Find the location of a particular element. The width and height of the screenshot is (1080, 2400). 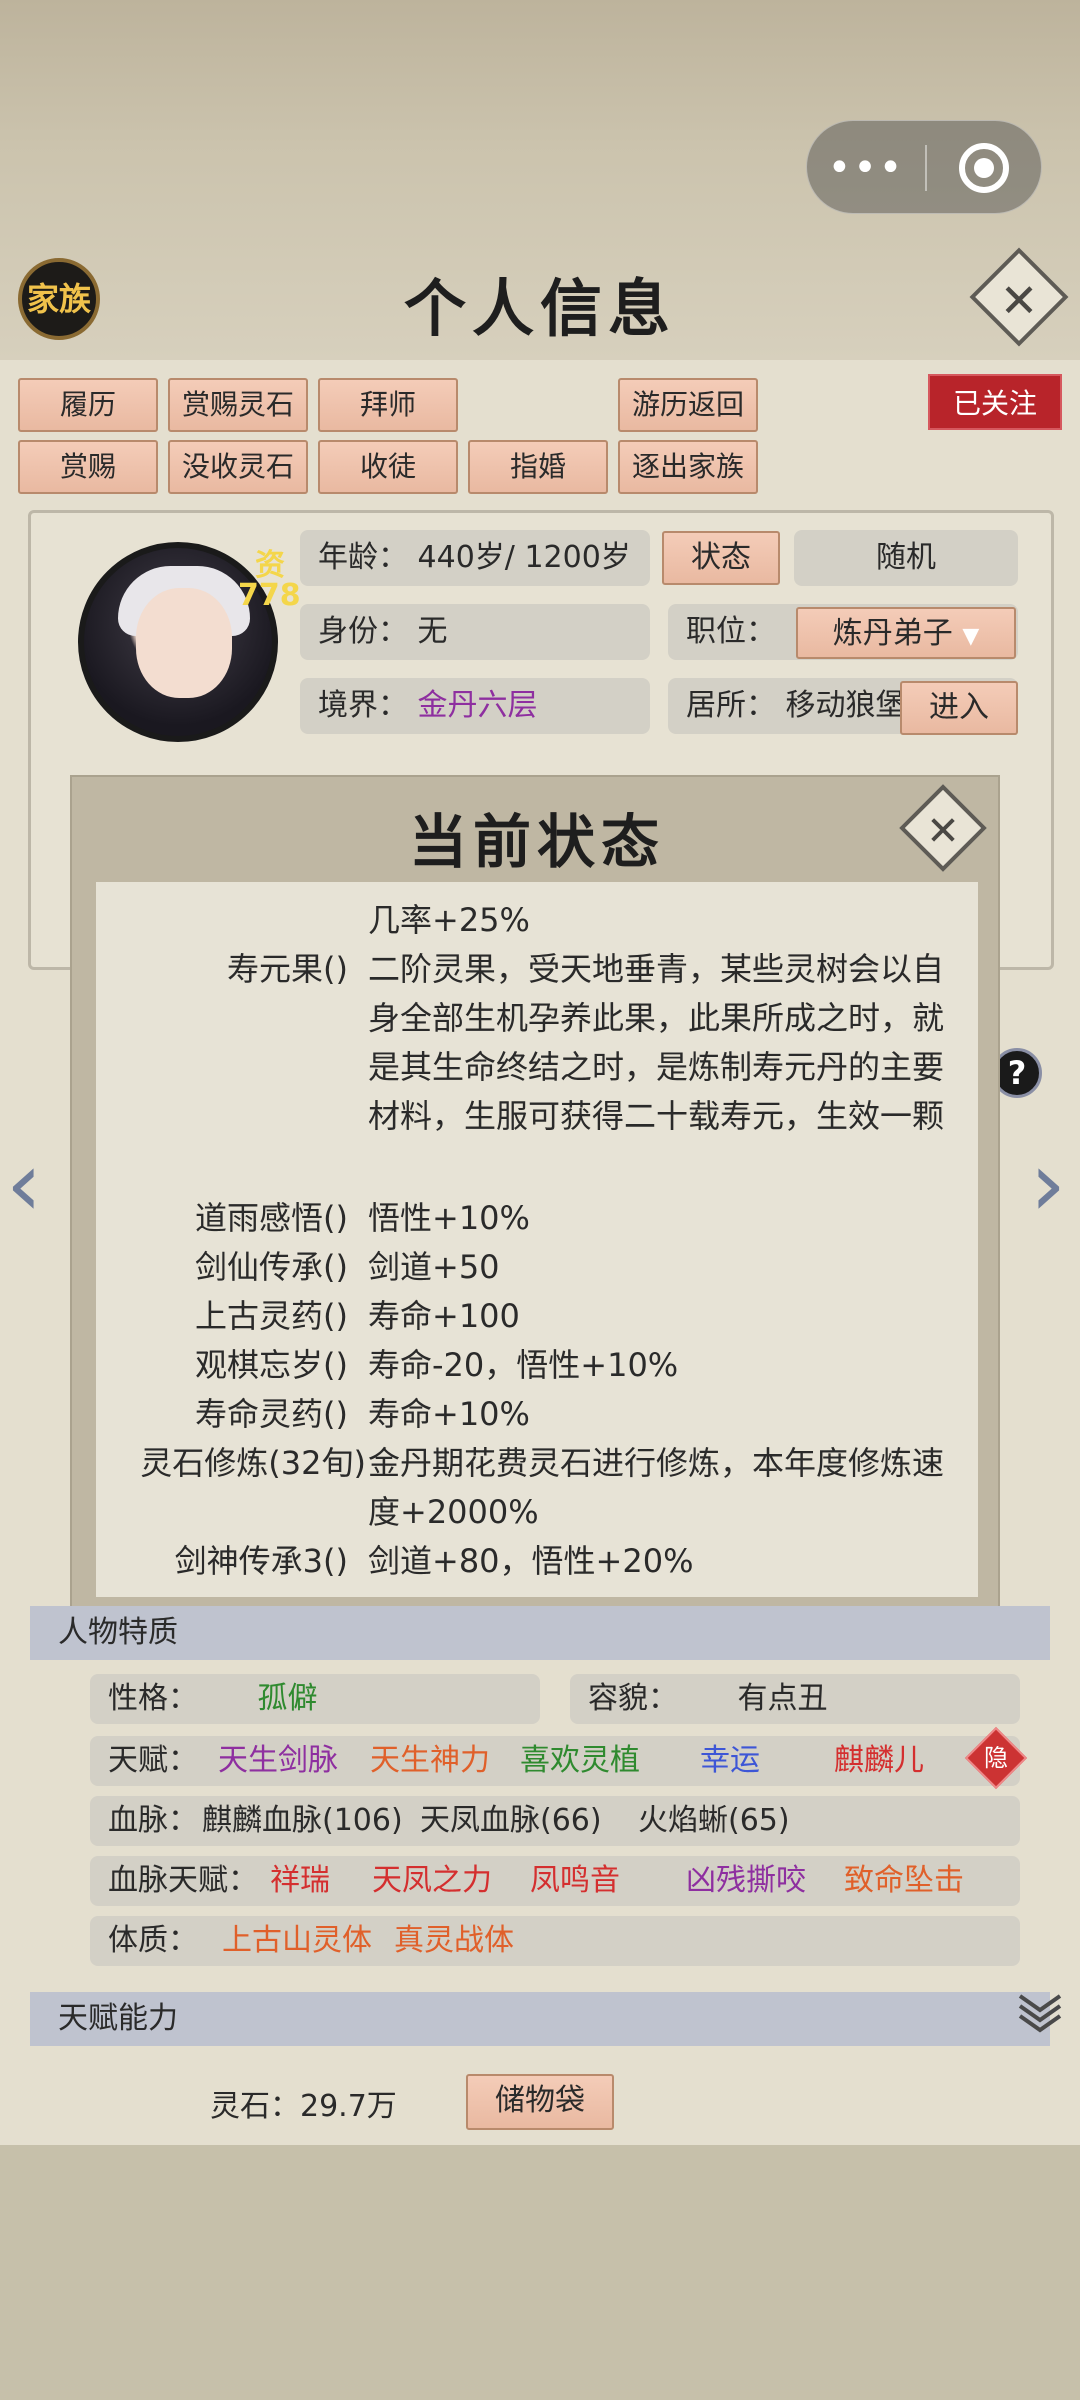

personality-field: 性格： 孤僻 is located at coordinates (315, 1699).